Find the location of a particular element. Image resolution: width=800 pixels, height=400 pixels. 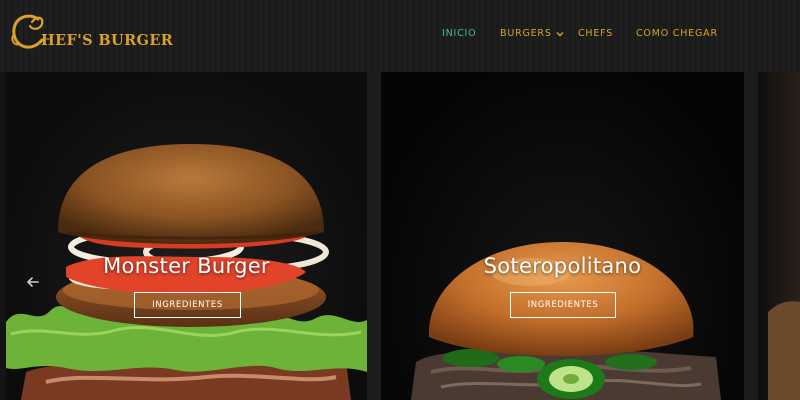

partial-burger-image is located at coordinates (784, 350).